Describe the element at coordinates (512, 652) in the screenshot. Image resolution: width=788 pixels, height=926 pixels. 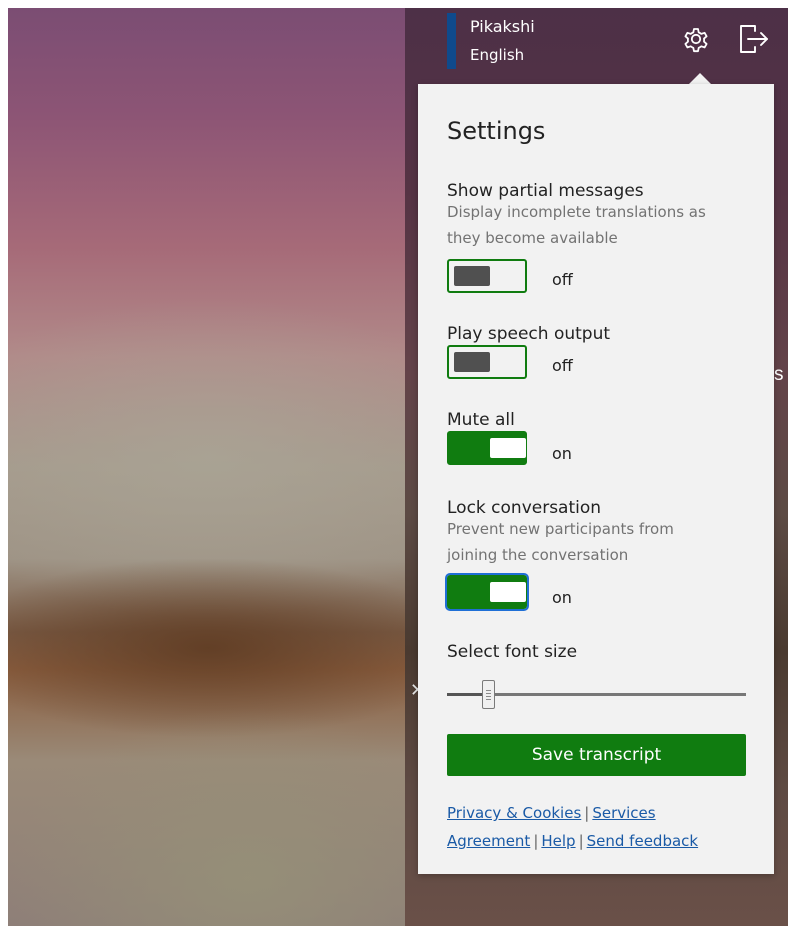
I see `font-size-label: Select font size` at that location.